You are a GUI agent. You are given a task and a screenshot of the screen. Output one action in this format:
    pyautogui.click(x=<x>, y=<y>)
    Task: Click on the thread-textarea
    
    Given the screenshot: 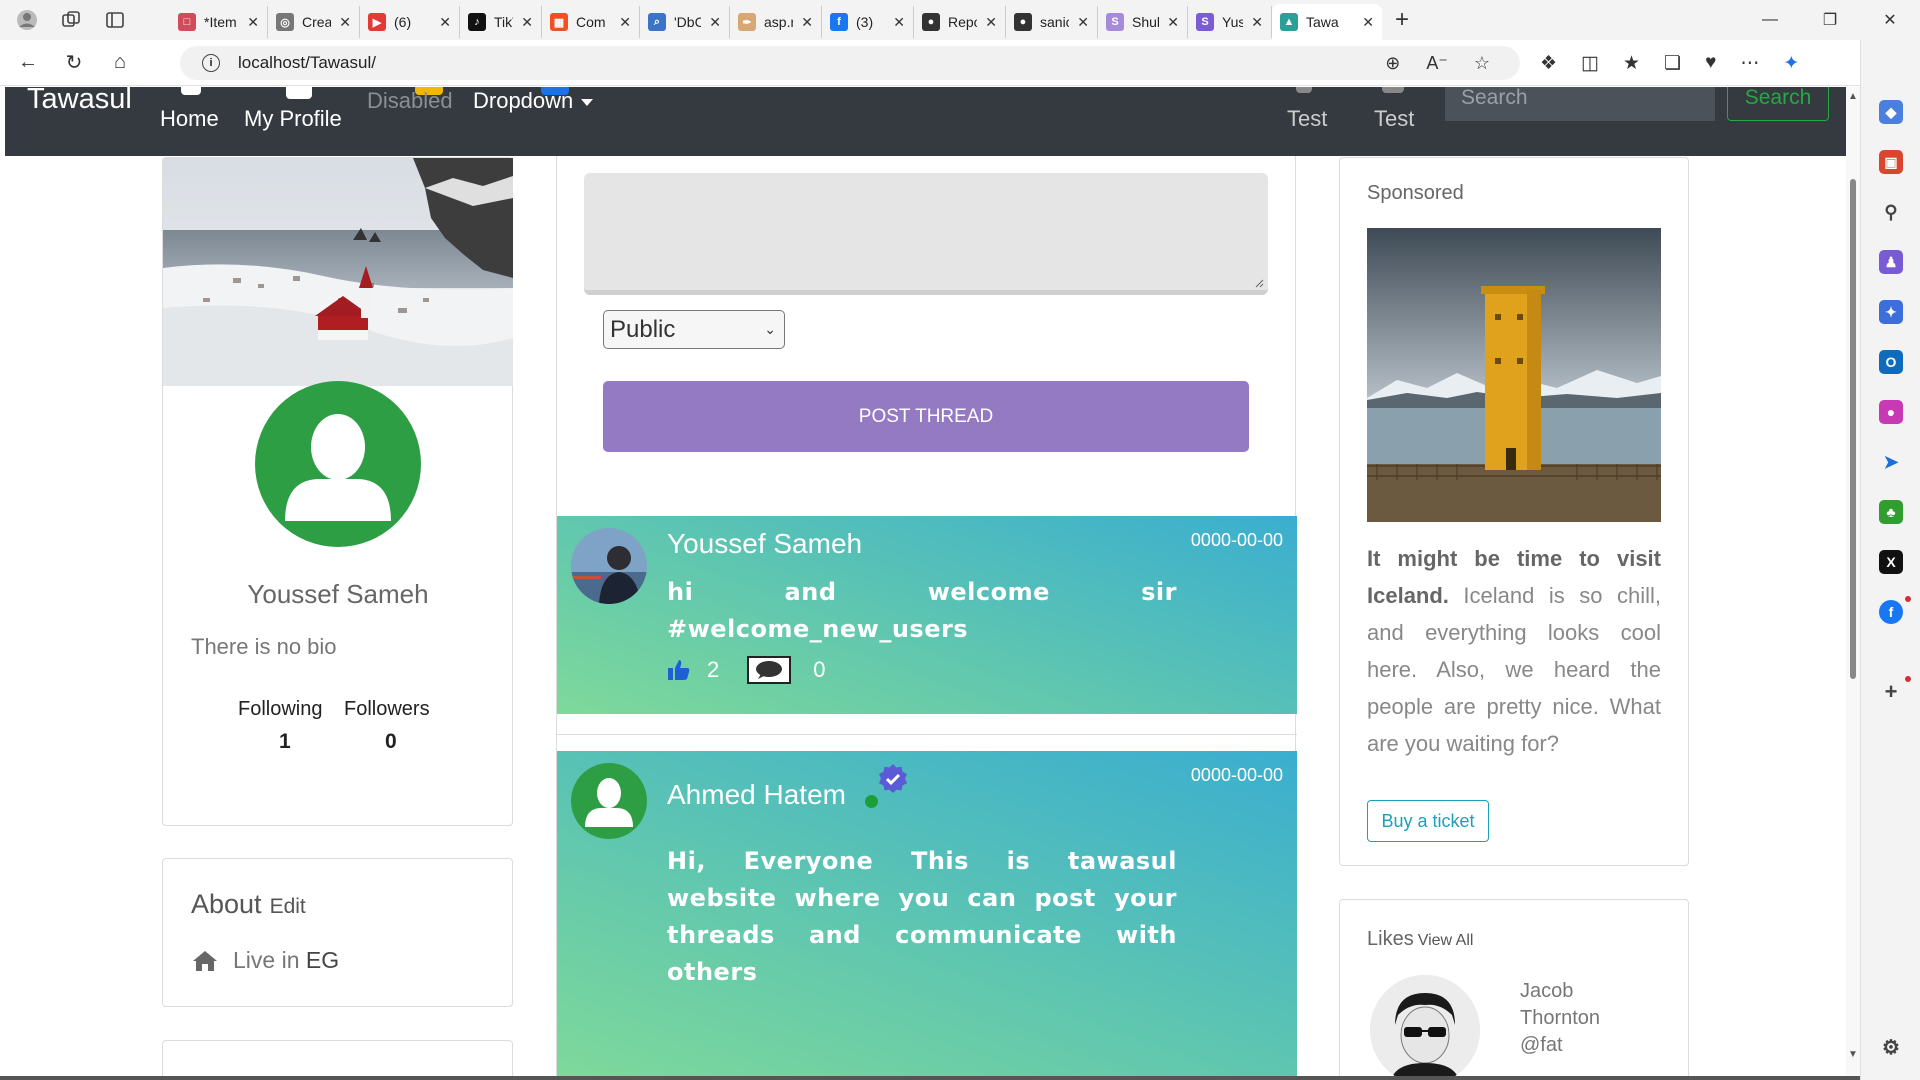 What is the action you would take?
    pyautogui.click(x=926, y=234)
    